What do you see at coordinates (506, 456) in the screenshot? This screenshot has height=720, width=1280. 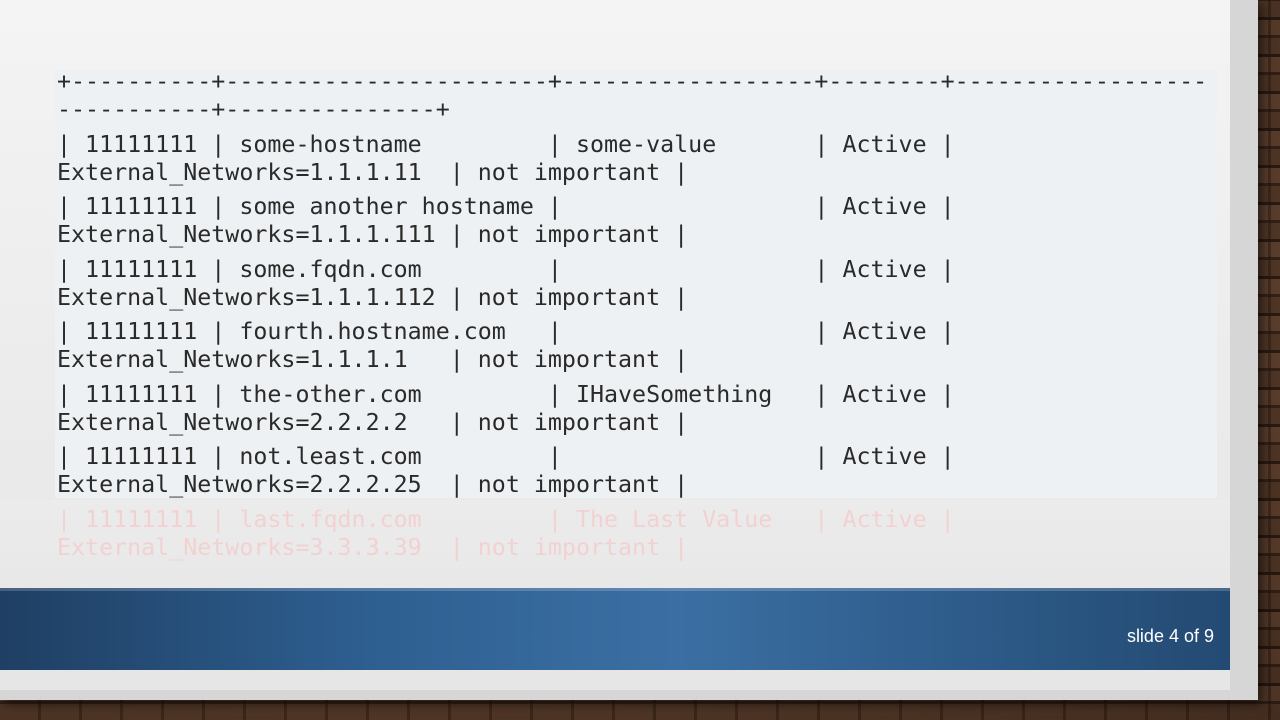 I see `table-row-line: | 11111111 | not.least.com | | Active |` at bounding box center [506, 456].